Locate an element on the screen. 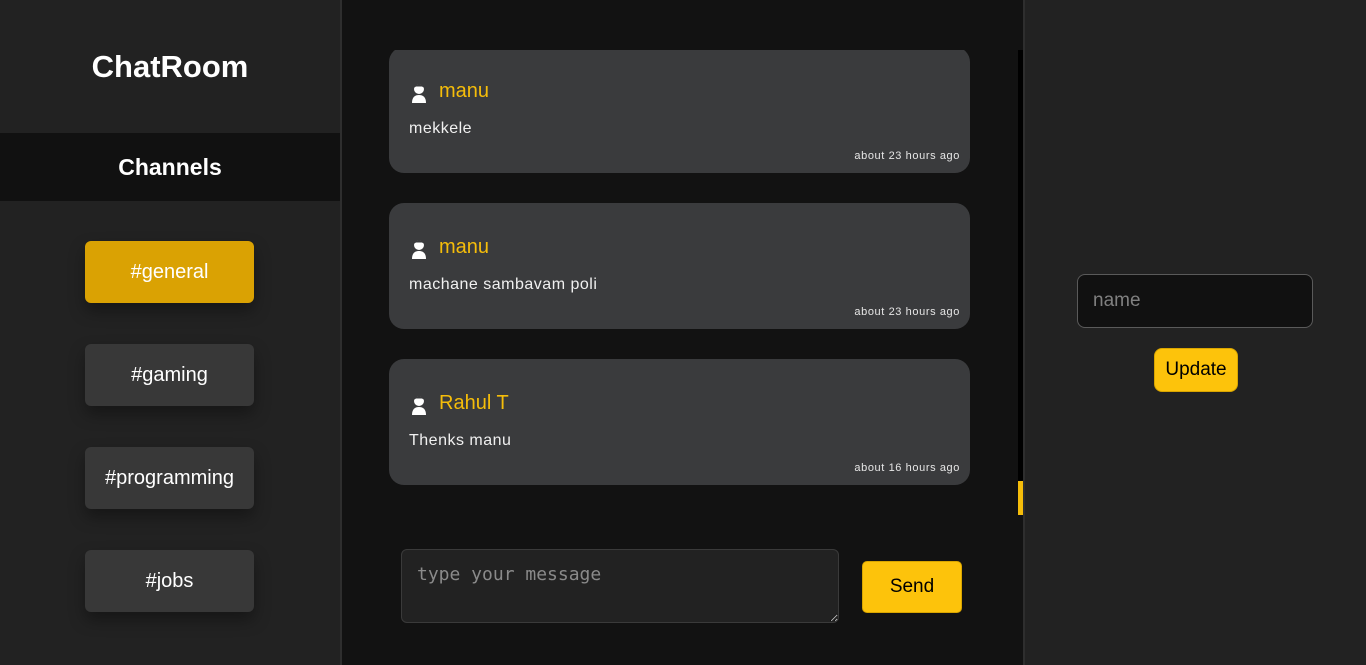 This screenshot has height=665, width=1366. message-author: Rahul T is located at coordinates (459, 403).